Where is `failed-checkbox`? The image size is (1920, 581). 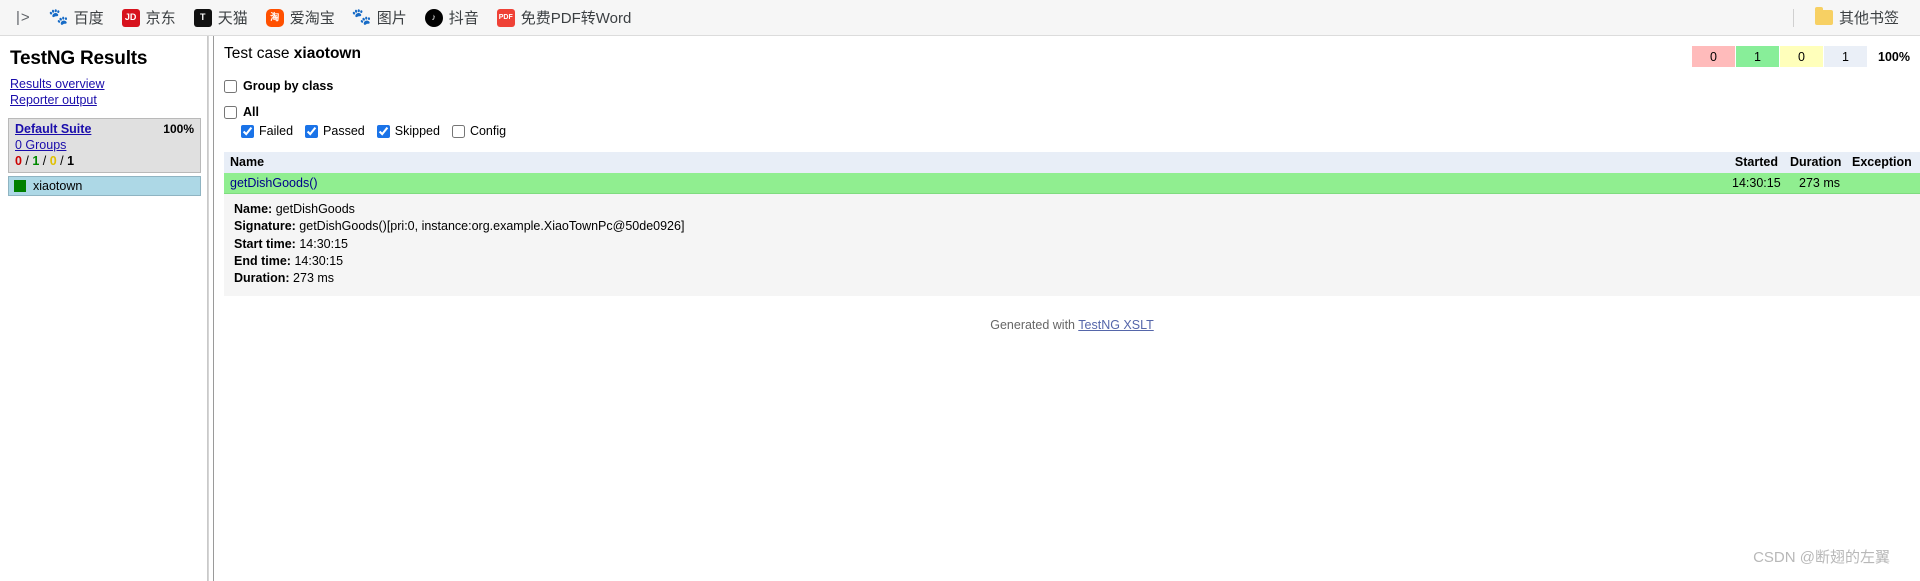
failed-checkbox is located at coordinates (247, 131).